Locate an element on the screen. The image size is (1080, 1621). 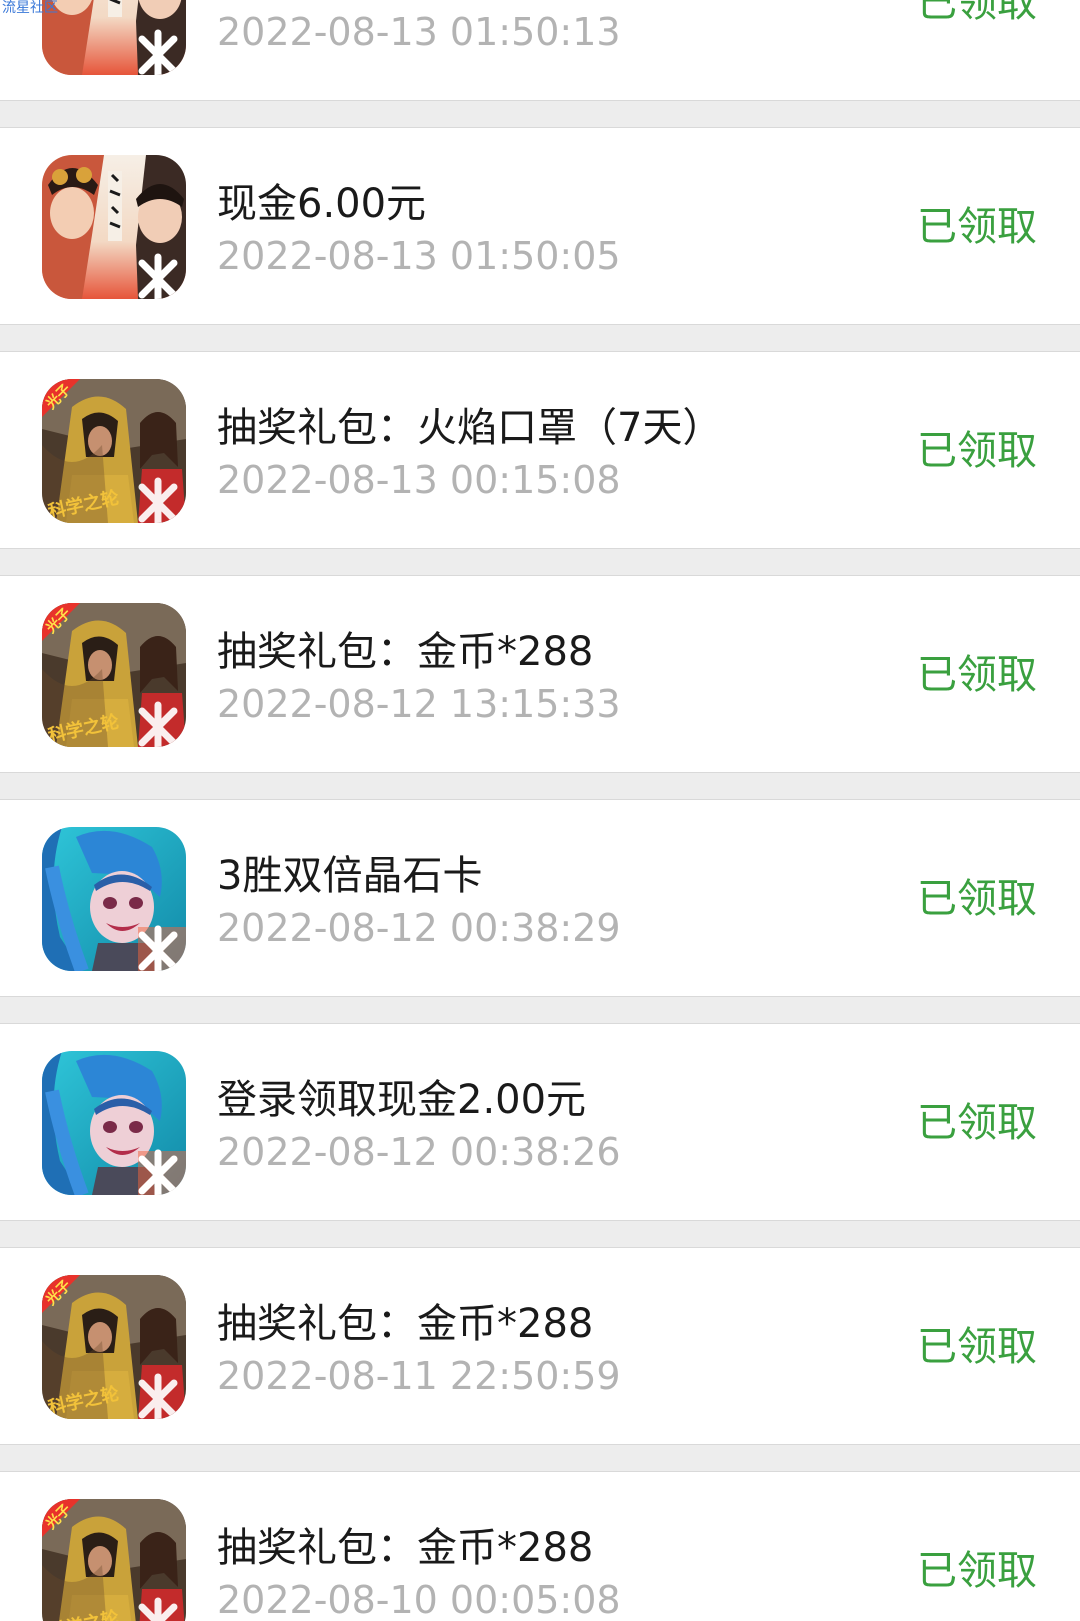
reward-timestamp: 2022-08-13 01:50:05 is located at coordinates (419, 256).